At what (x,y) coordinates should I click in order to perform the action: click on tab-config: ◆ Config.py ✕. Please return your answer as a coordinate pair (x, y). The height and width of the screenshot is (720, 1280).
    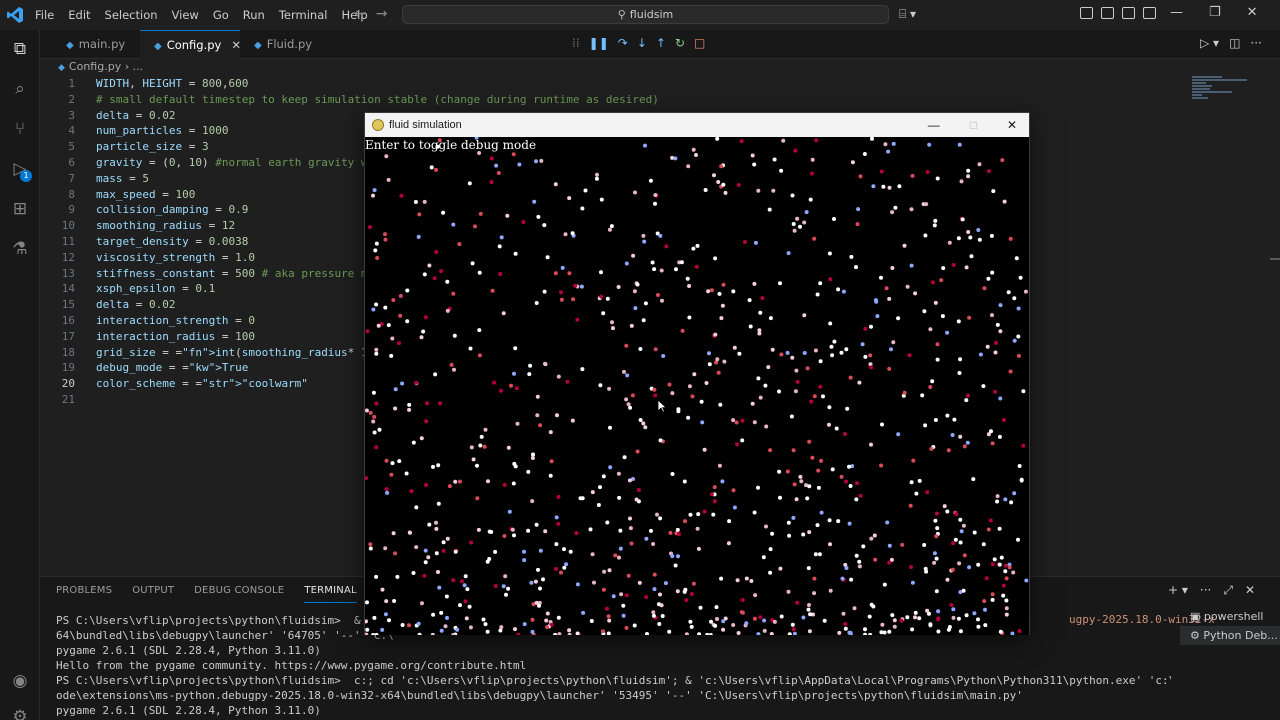
    Looking at the image, I should click on (190, 44).